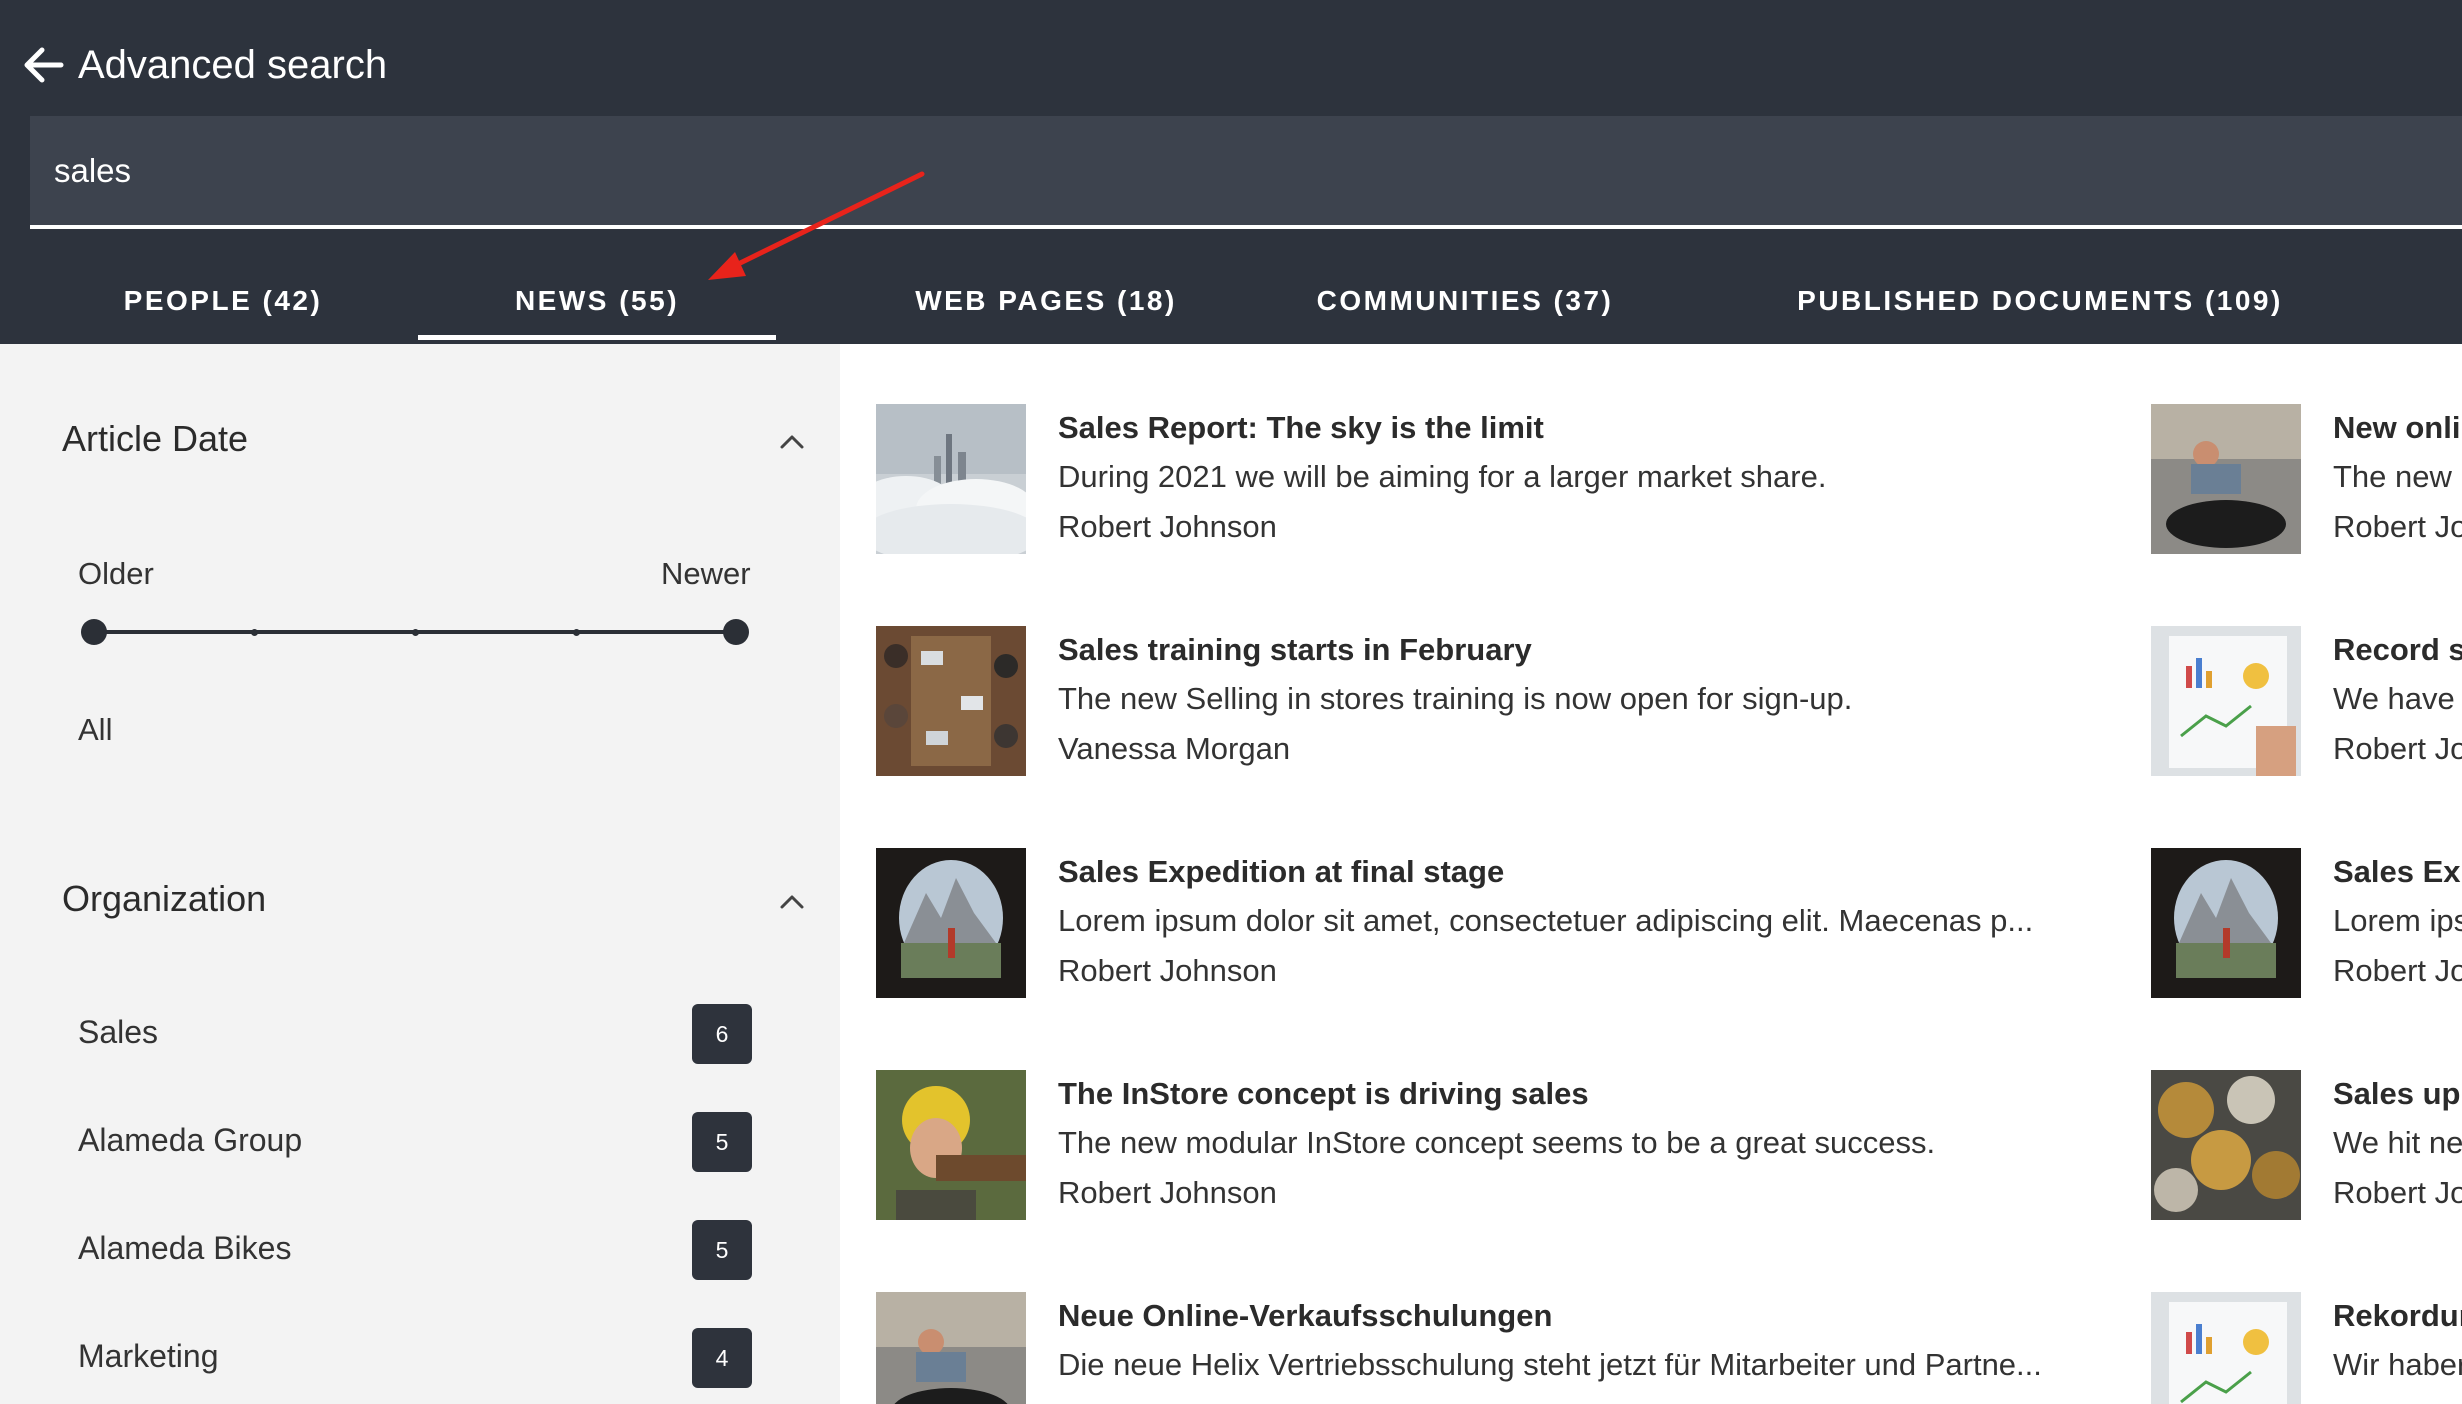 The width and height of the screenshot is (2462, 1404). Describe the element at coordinates (185, 1248) in the screenshot. I see `org-label: Alameda Bikes` at that location.